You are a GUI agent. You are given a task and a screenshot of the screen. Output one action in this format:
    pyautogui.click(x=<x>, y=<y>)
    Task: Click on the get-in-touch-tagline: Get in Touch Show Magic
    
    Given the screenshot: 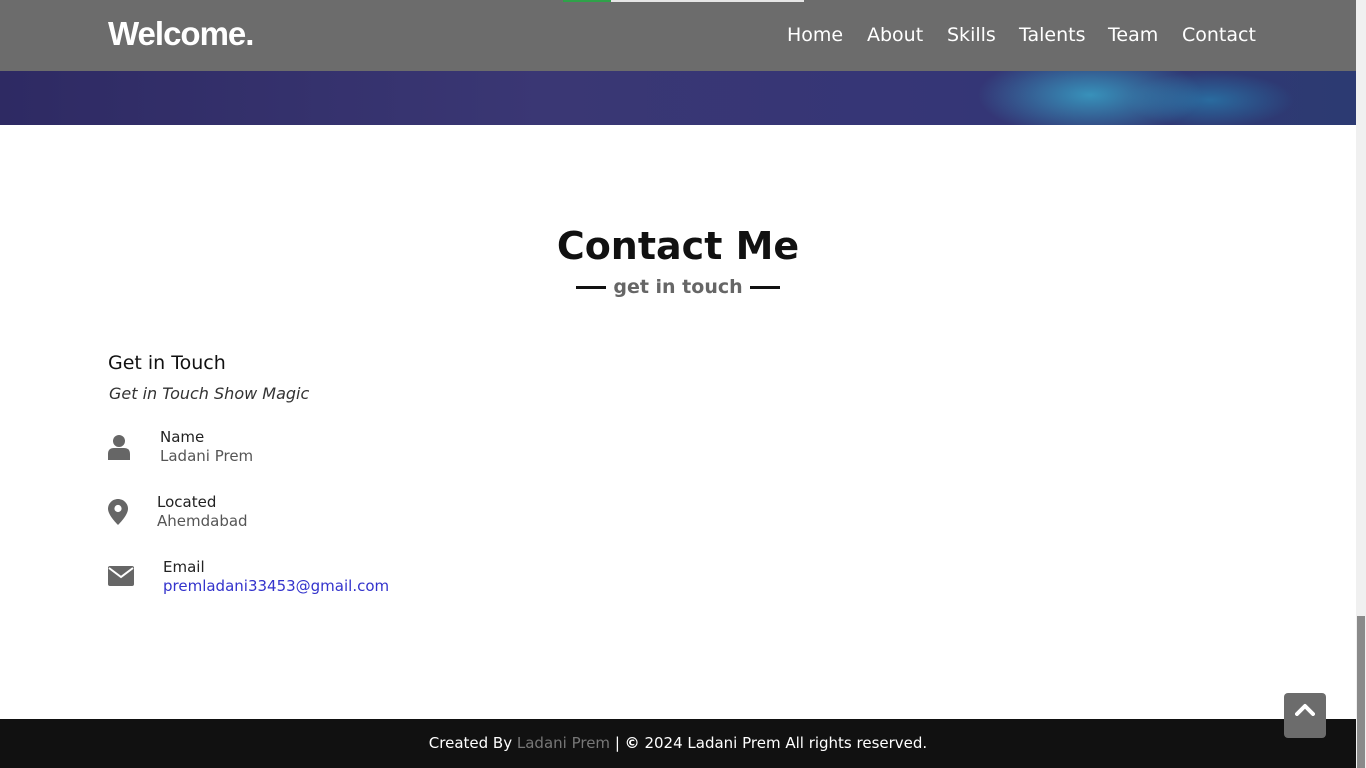 What is the action you would take?
    pyautogui.click(x=209, y=393)
    